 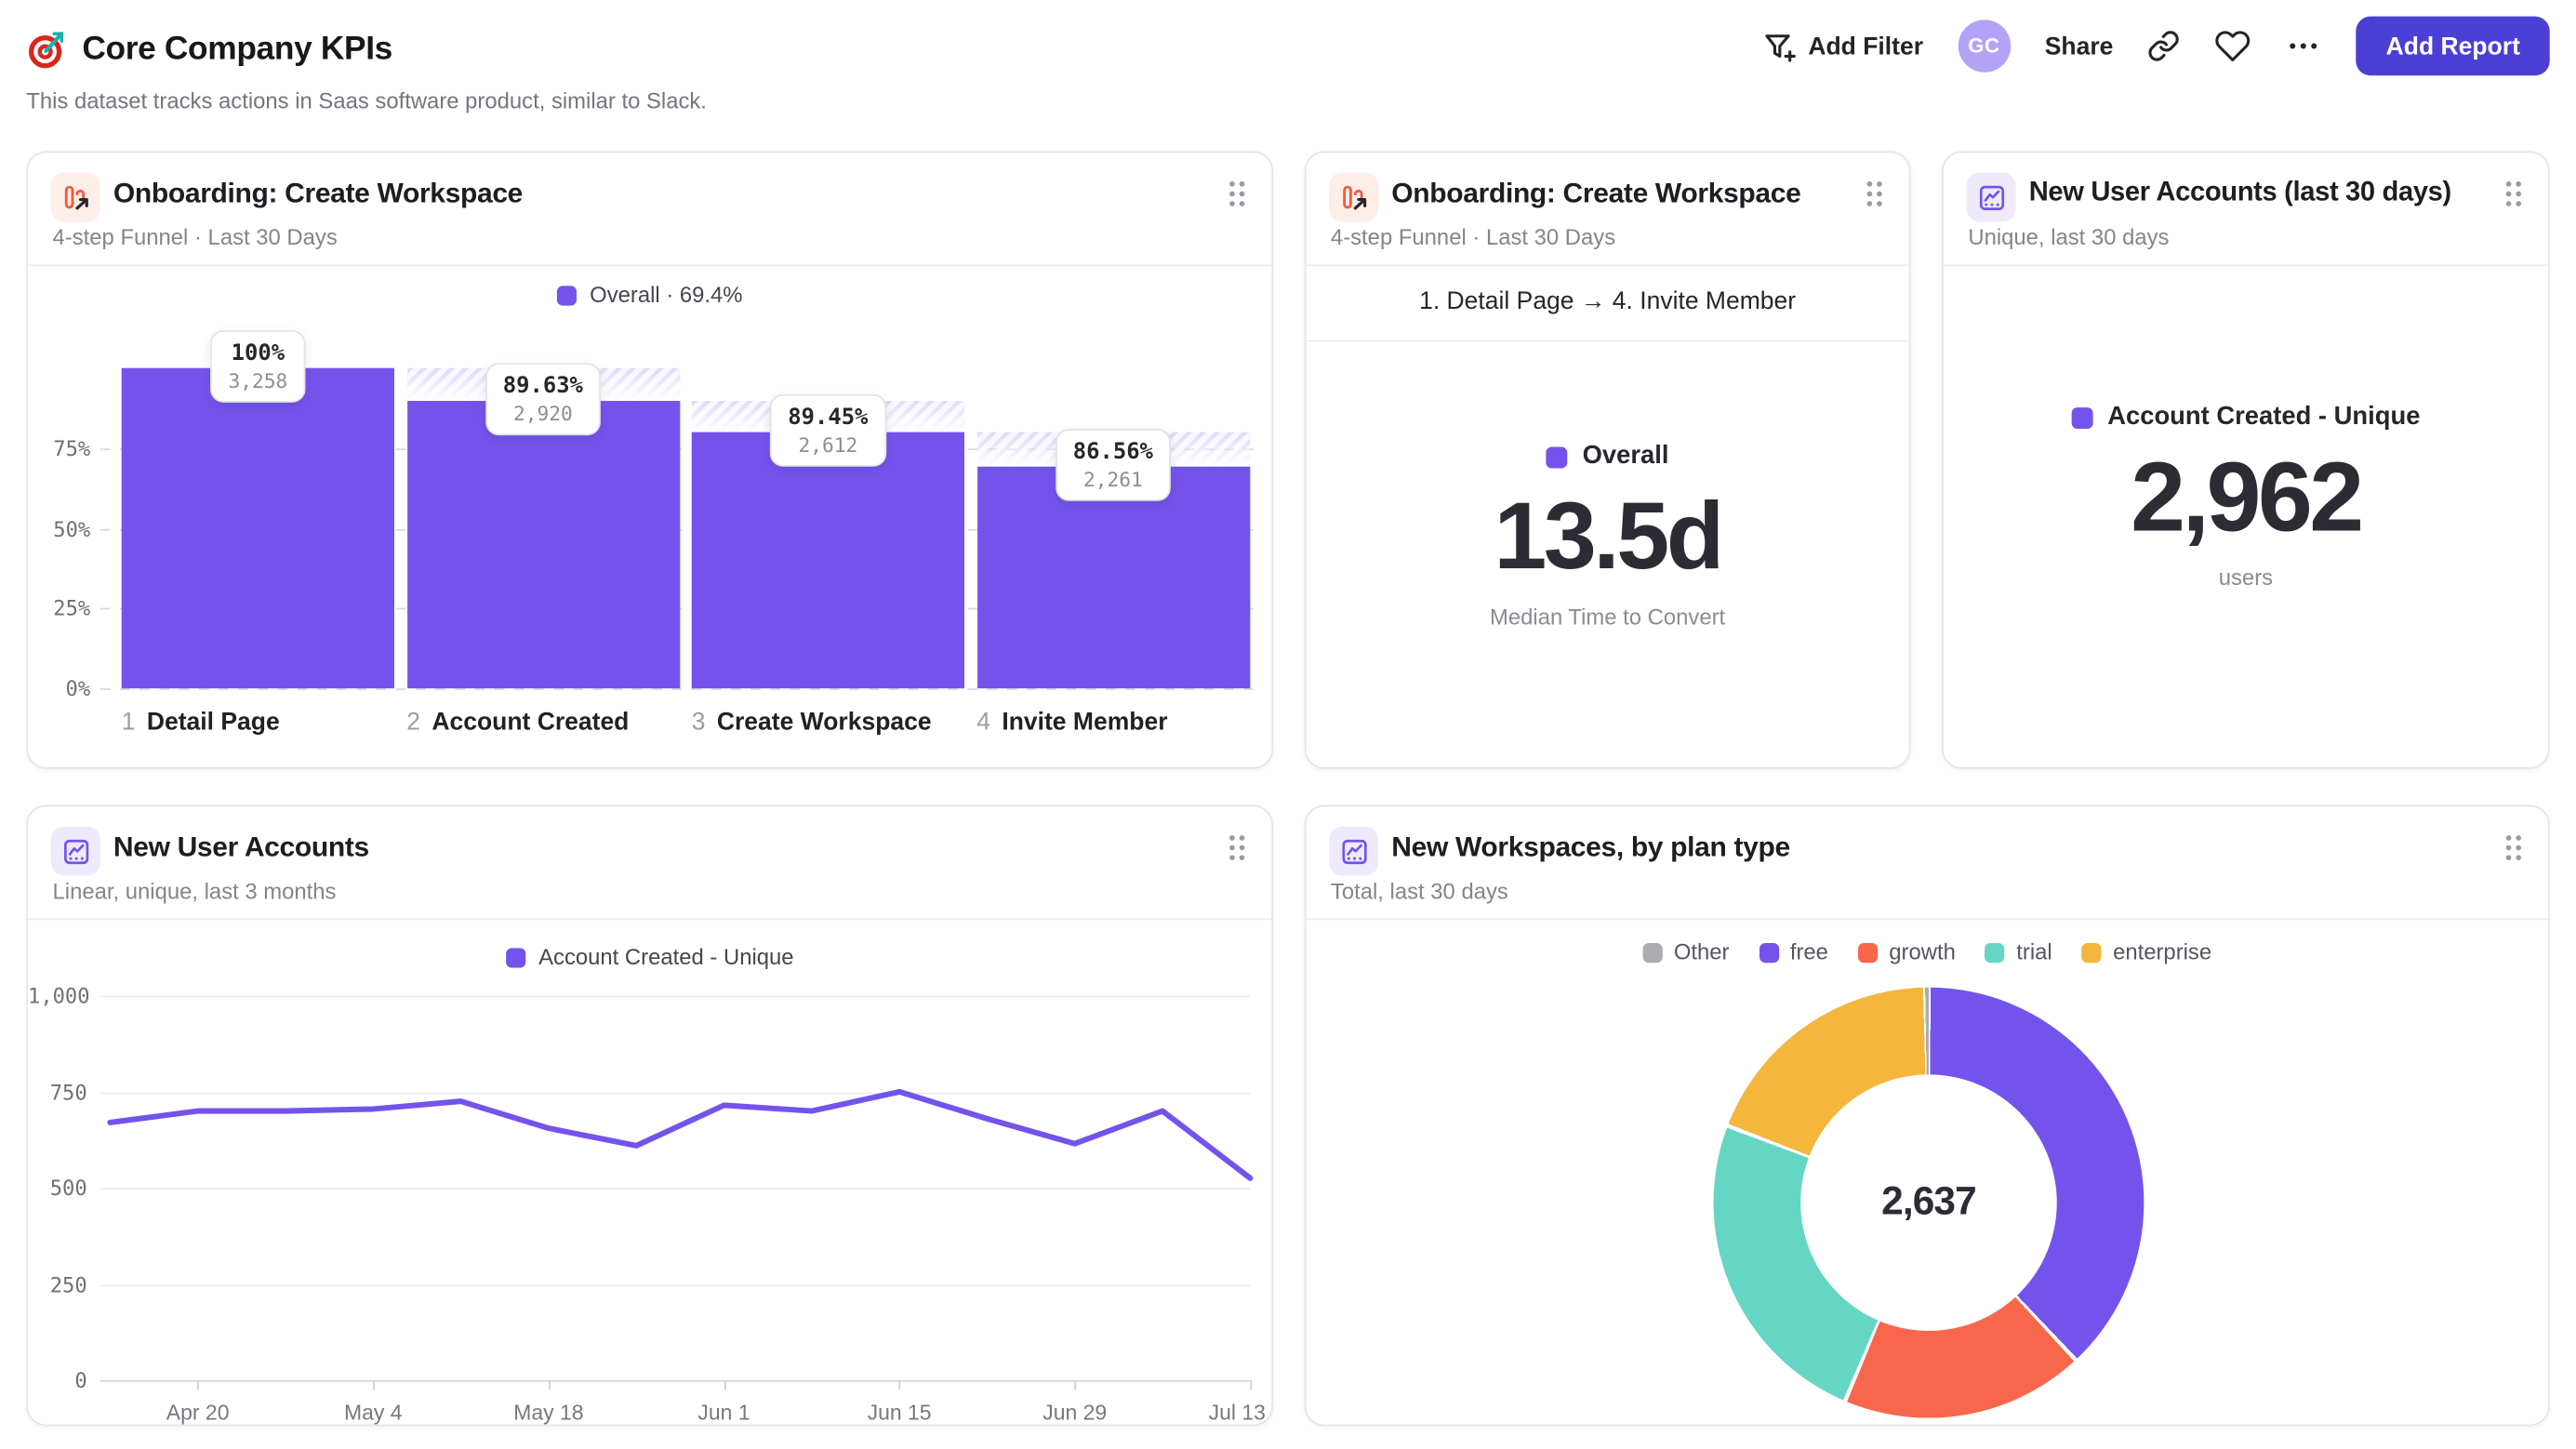 What do you see at coordinates (680, 1134) in the screenshot?
I see `line-series-account-created` at bounding box center [680, 1134].